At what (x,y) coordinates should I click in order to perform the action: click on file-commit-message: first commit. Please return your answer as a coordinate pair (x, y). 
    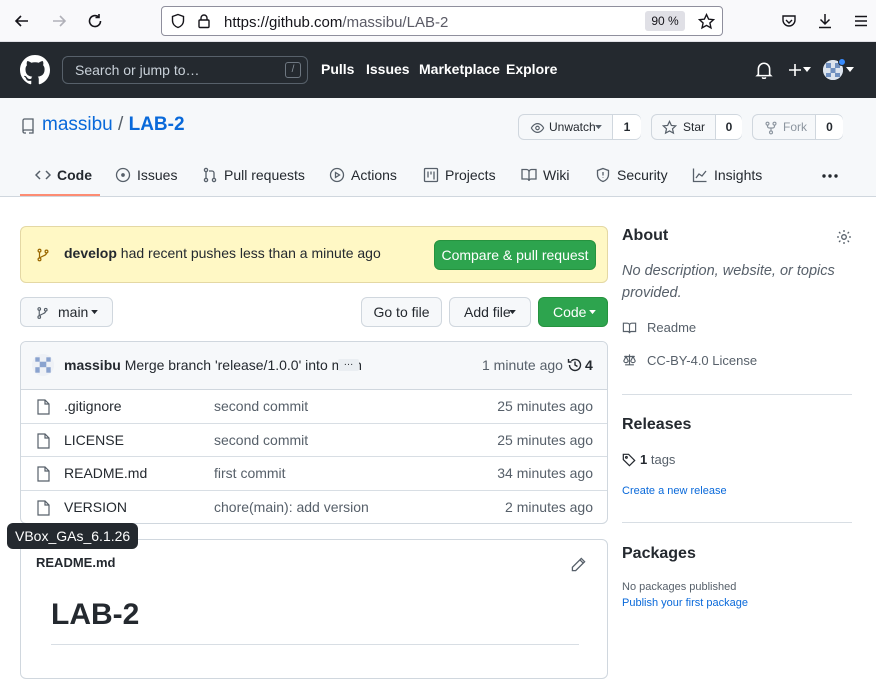
    Looking at the image, I should click on (250, 473).